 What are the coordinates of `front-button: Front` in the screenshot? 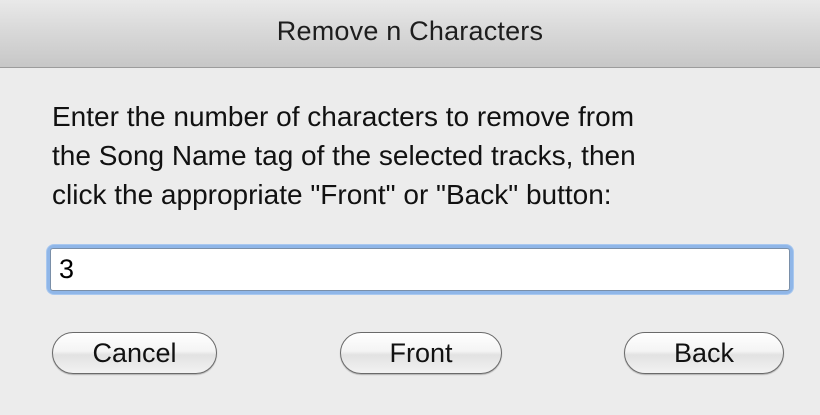 It's located at (421, 353).